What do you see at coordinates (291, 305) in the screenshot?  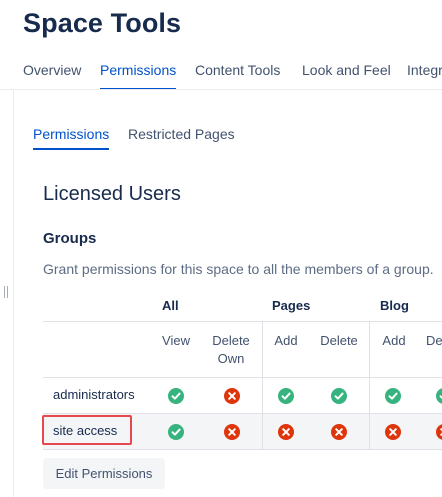 I see `header-pages: Pages` at bounding box center [291, 305].